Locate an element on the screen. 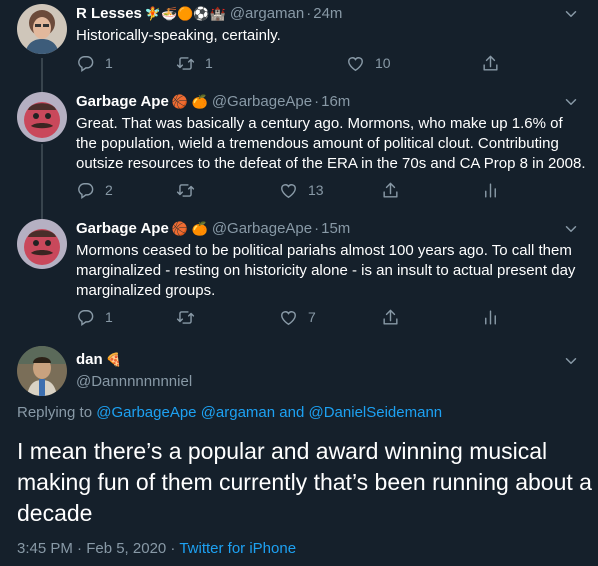 This screenshot has height=566, width=598. retweet-button: 1 is located at coordinates (194, 63).